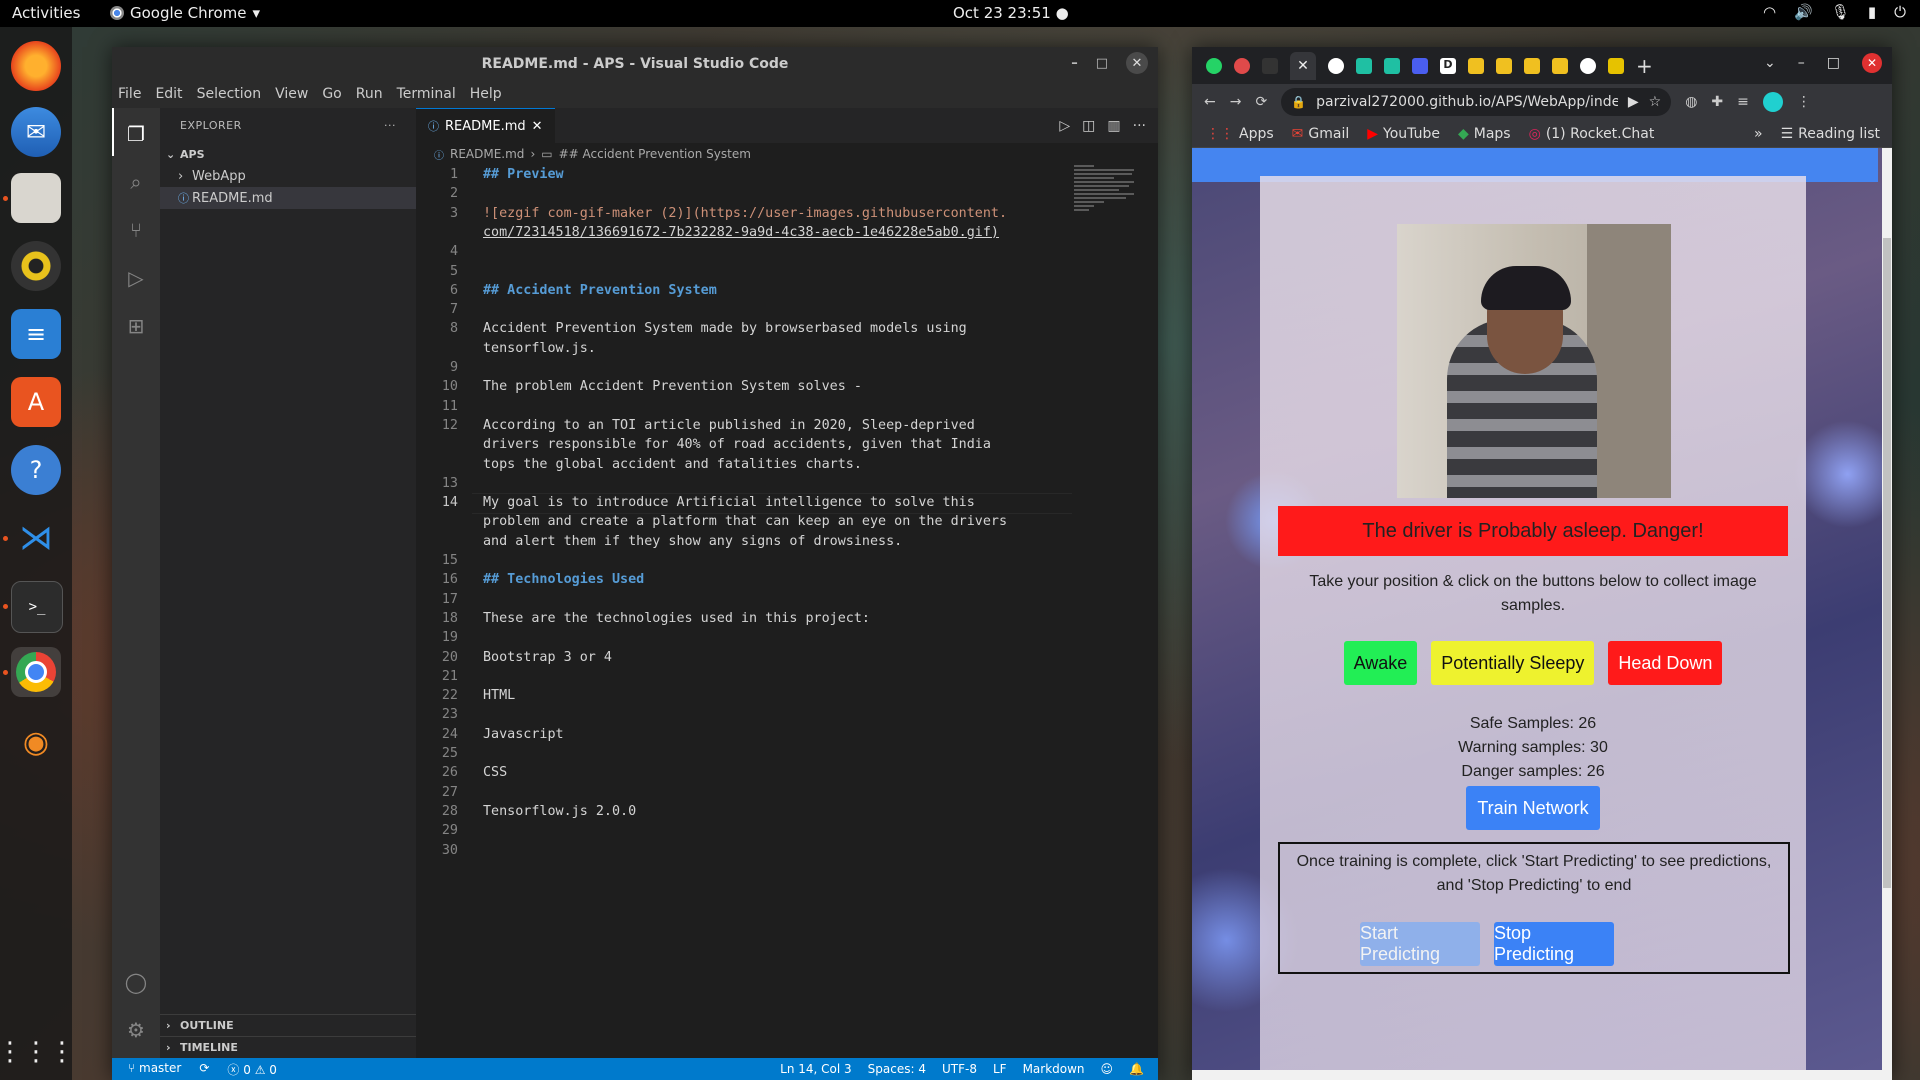  What do you see at coordinates (36, 66) in the screenshot?
I see `firefox-icon` at bounding box center [36, 66].